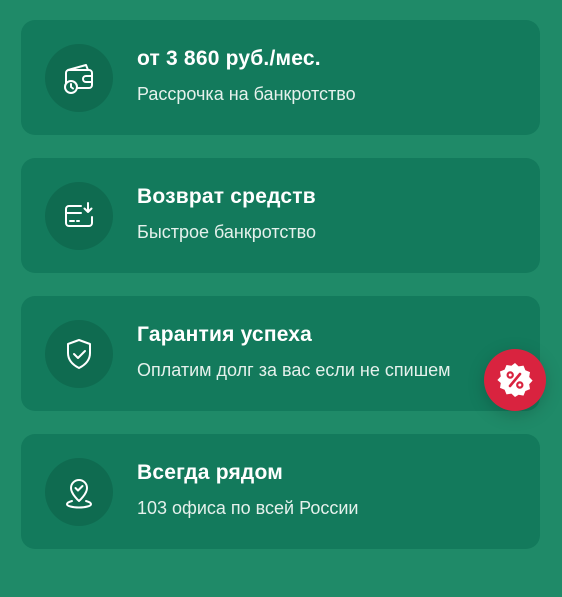  What do you see at coordinates (294, 370) in the screenshot?
I see `feature-subtitle: Оплатим долг за вас если не спишем` at bounding box center [294, 370].